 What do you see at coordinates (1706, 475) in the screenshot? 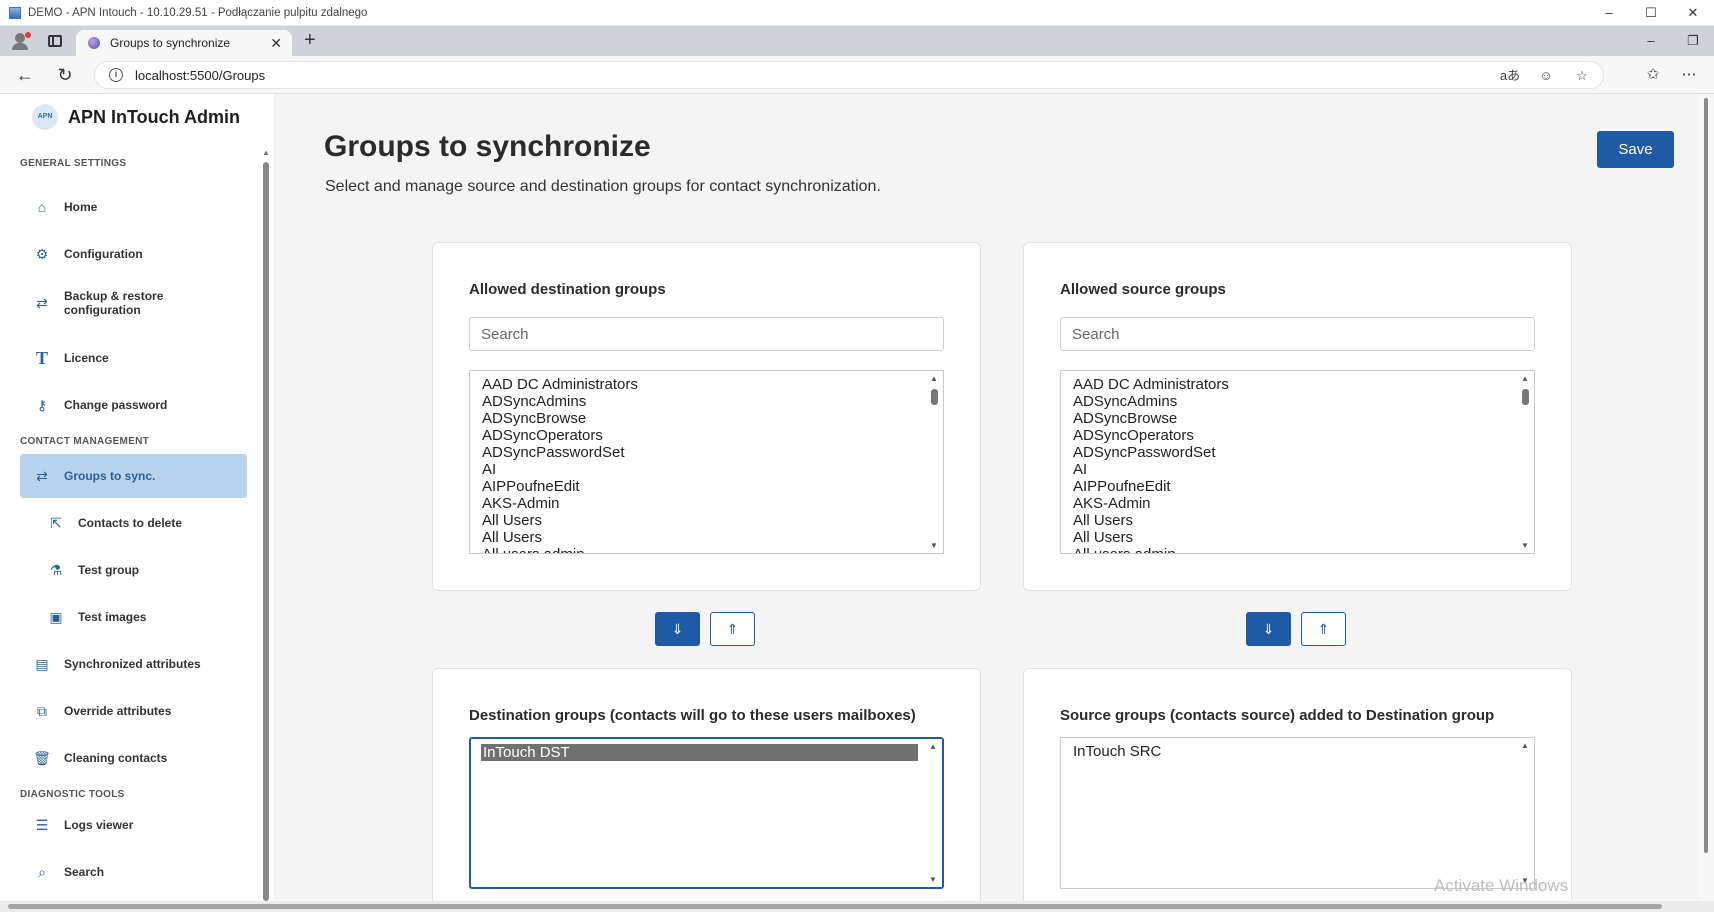
I see `page-scroll-thumb` at bounding box center [1706, 475].